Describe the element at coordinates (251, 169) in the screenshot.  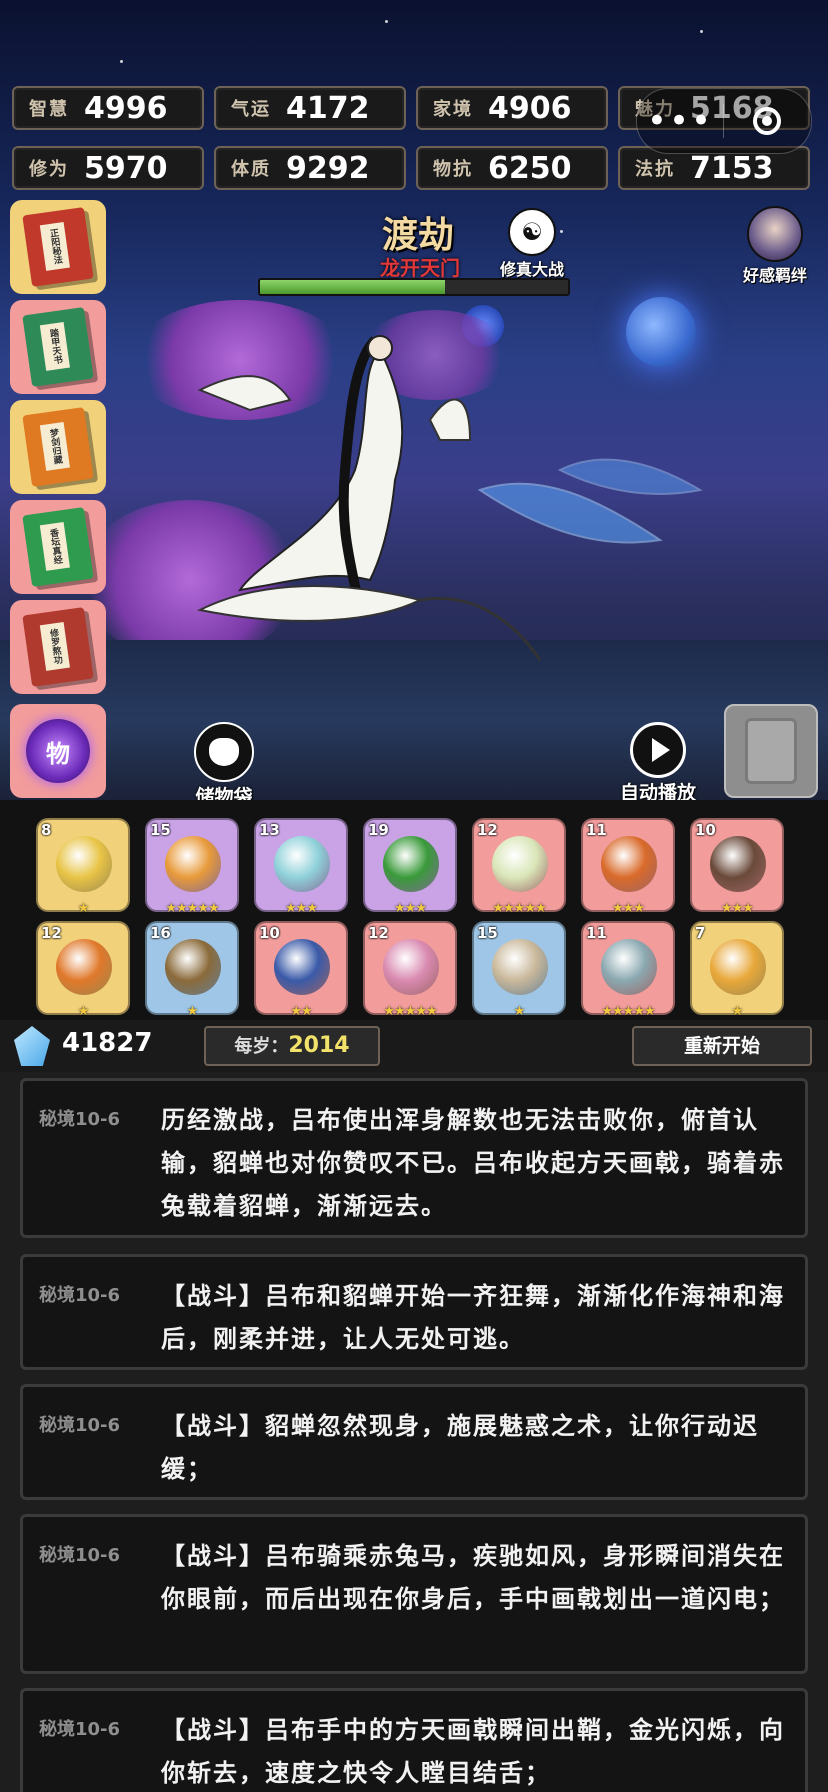
I see `stat-label: 体质` at that location.